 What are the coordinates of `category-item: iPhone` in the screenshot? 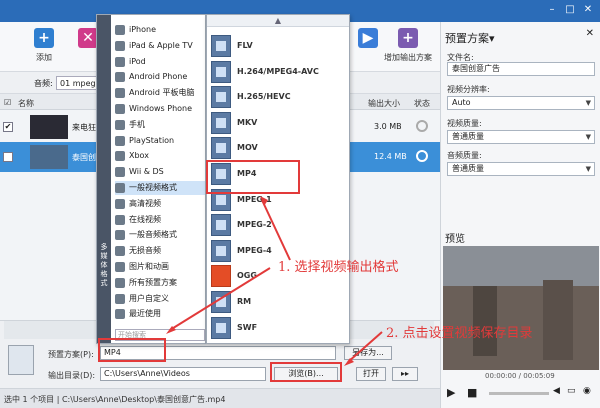 It's located at (160, 30).